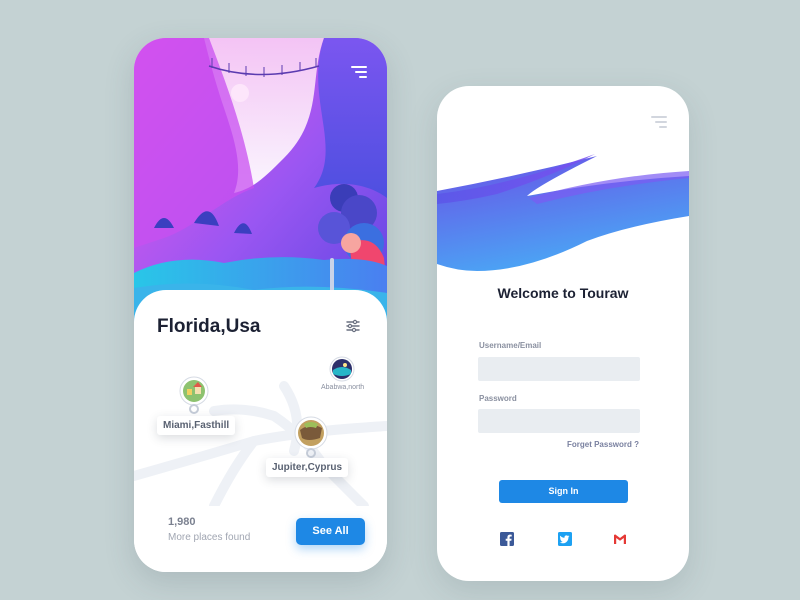 The width and height of the screenshot is (800, 600). Describe the element at coordinates (343, 387) in the screenshot. I see `pin-label-ababwa: Ababwa,north` at that location.